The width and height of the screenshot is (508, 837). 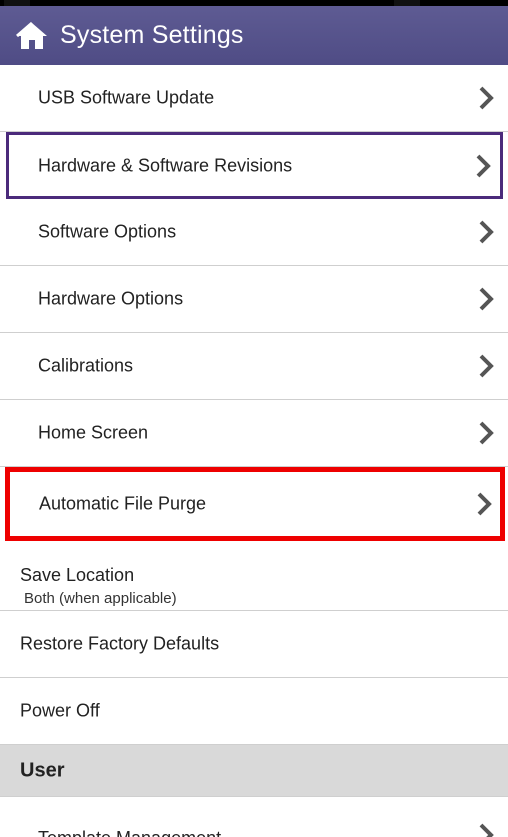 What do you see at coordinates (129, 832) in the screenshot?
I see `menu-item-label: Template Management` at bounding box center [129, 832].